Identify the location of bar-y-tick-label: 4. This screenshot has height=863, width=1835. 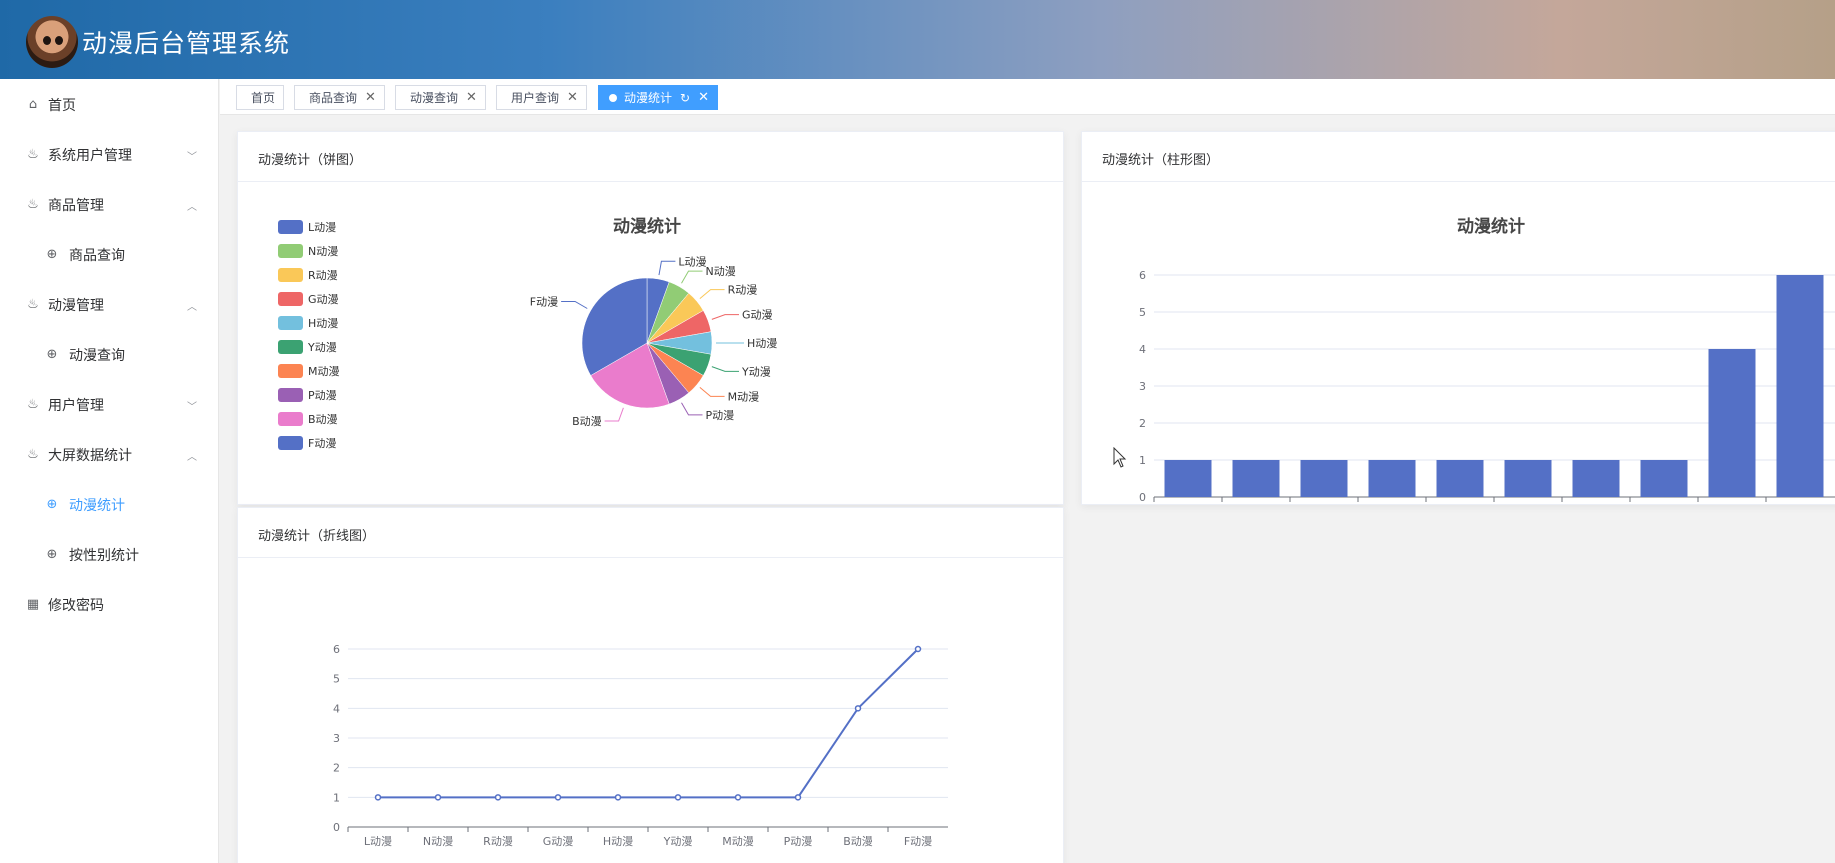
(1142, 349).